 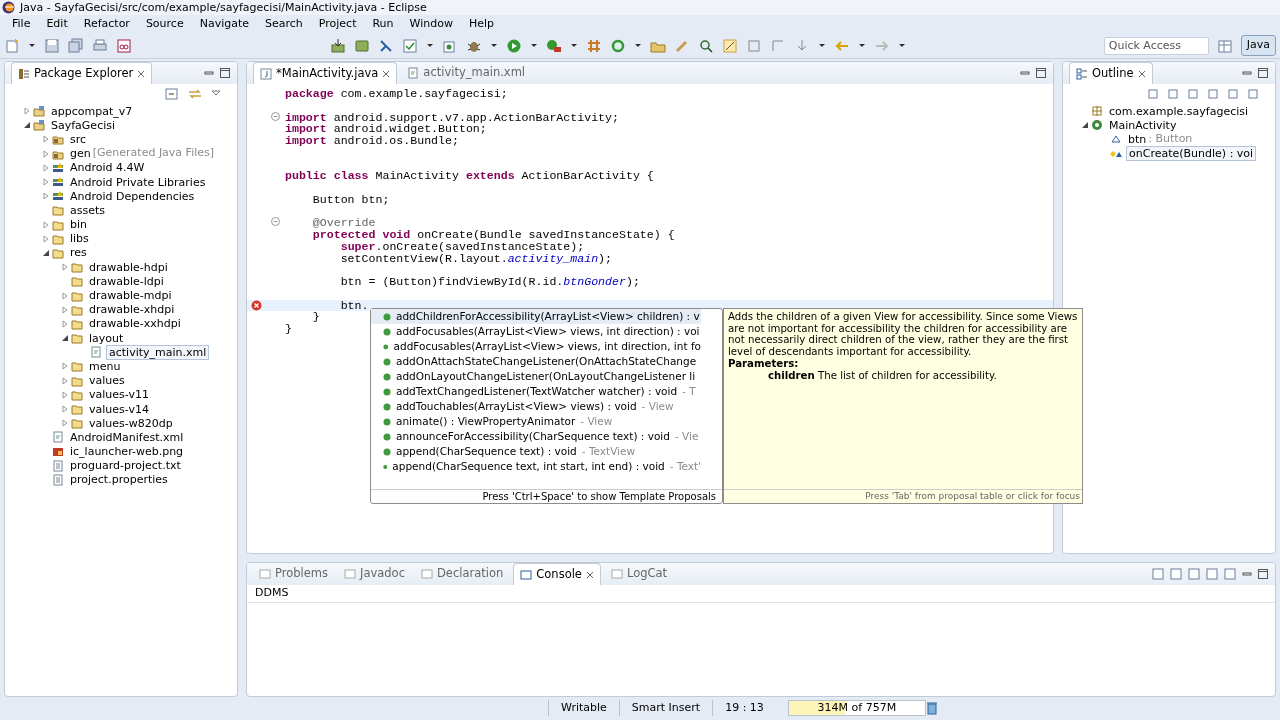 I want to click on tree-item: activity_main.xml, so click(x=158, y=352).